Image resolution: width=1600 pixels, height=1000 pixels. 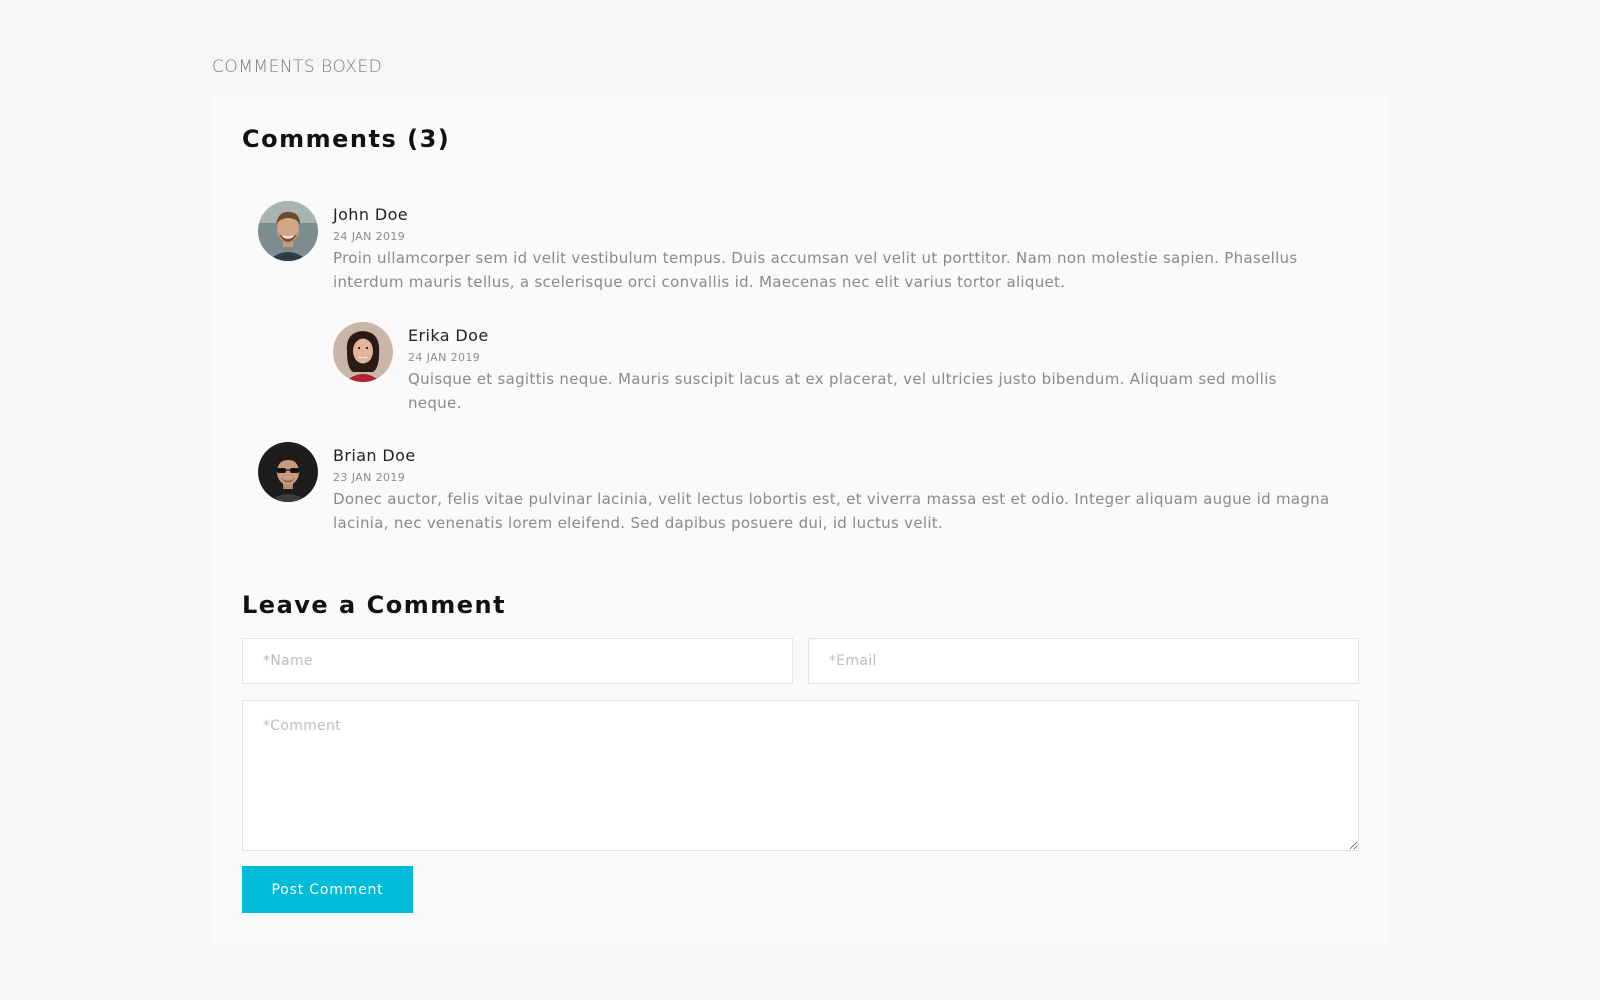 What do you see at coordinates (369, 477) in the screenshot?
I see `comment-date: 23 JAN 2019` at bounding box center [369, 477].